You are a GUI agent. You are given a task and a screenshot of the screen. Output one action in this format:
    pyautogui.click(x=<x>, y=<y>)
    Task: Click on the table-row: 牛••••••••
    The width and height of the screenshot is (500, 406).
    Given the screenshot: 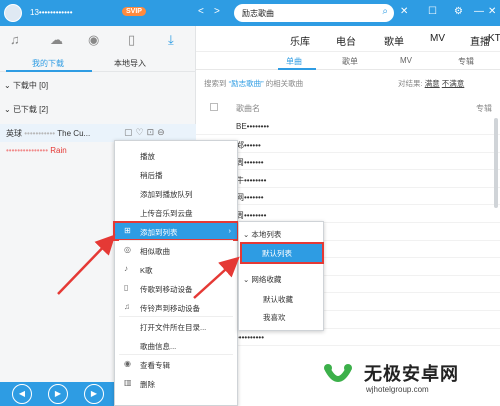 What is the action you would take?
    pyautogui.click(x=348, y=179)
    